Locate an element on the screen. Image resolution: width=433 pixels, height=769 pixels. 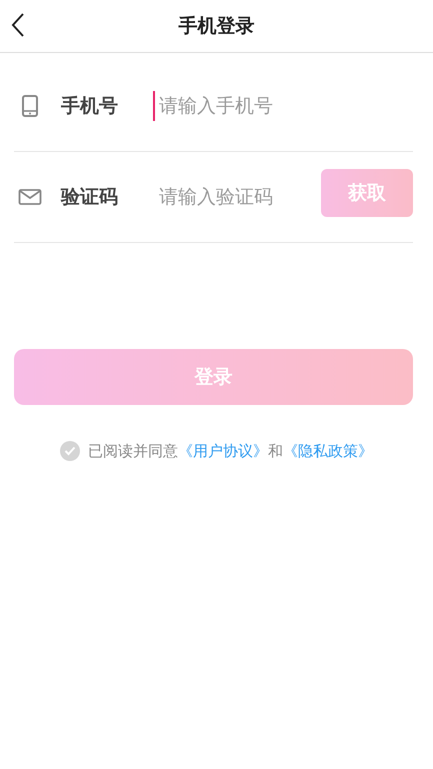
back-icon is located at coordinates (18, 25).